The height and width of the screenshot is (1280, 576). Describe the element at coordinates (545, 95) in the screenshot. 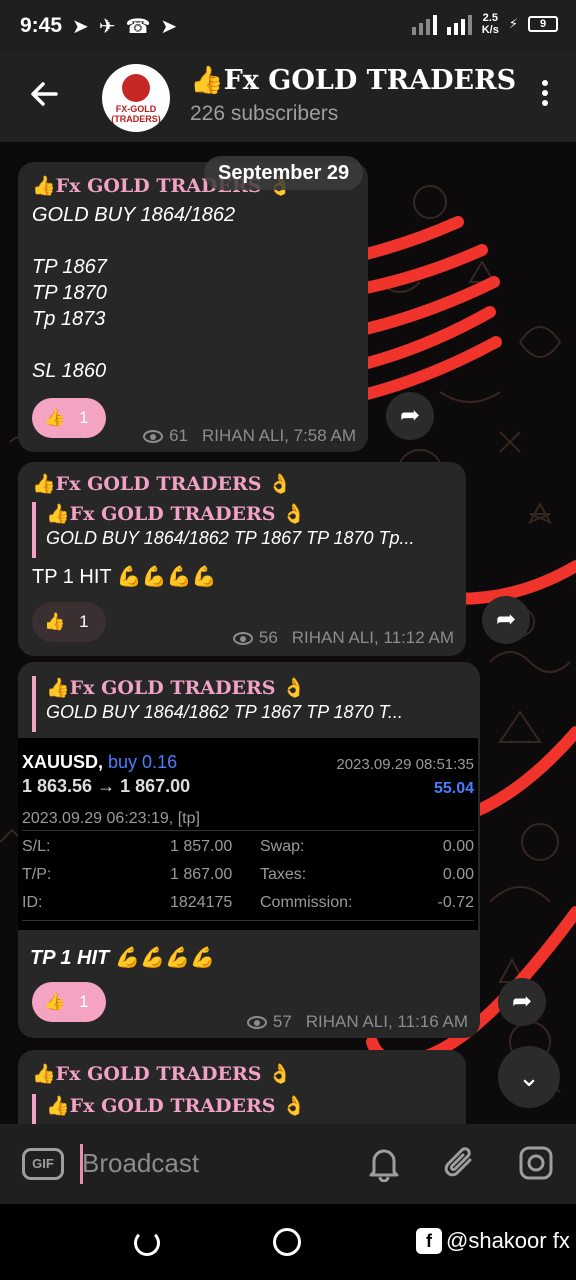

I see `more-vert-icon` at that location.